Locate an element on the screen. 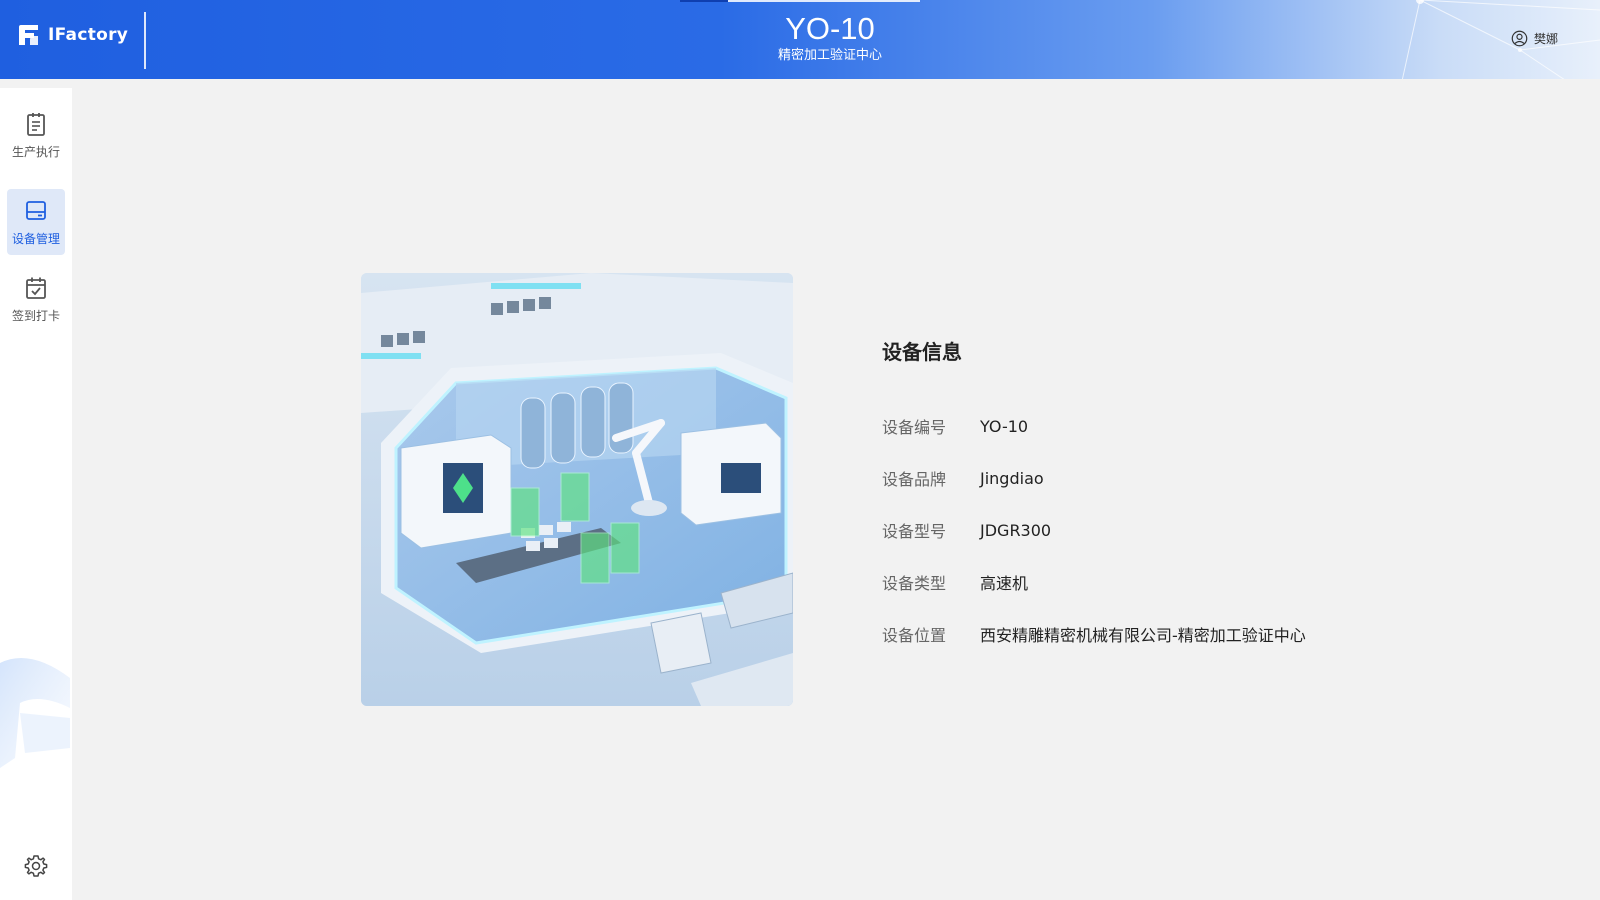 The image size is (1600, 900). info-value: YO-10 is located at coordinates (1004, 426).